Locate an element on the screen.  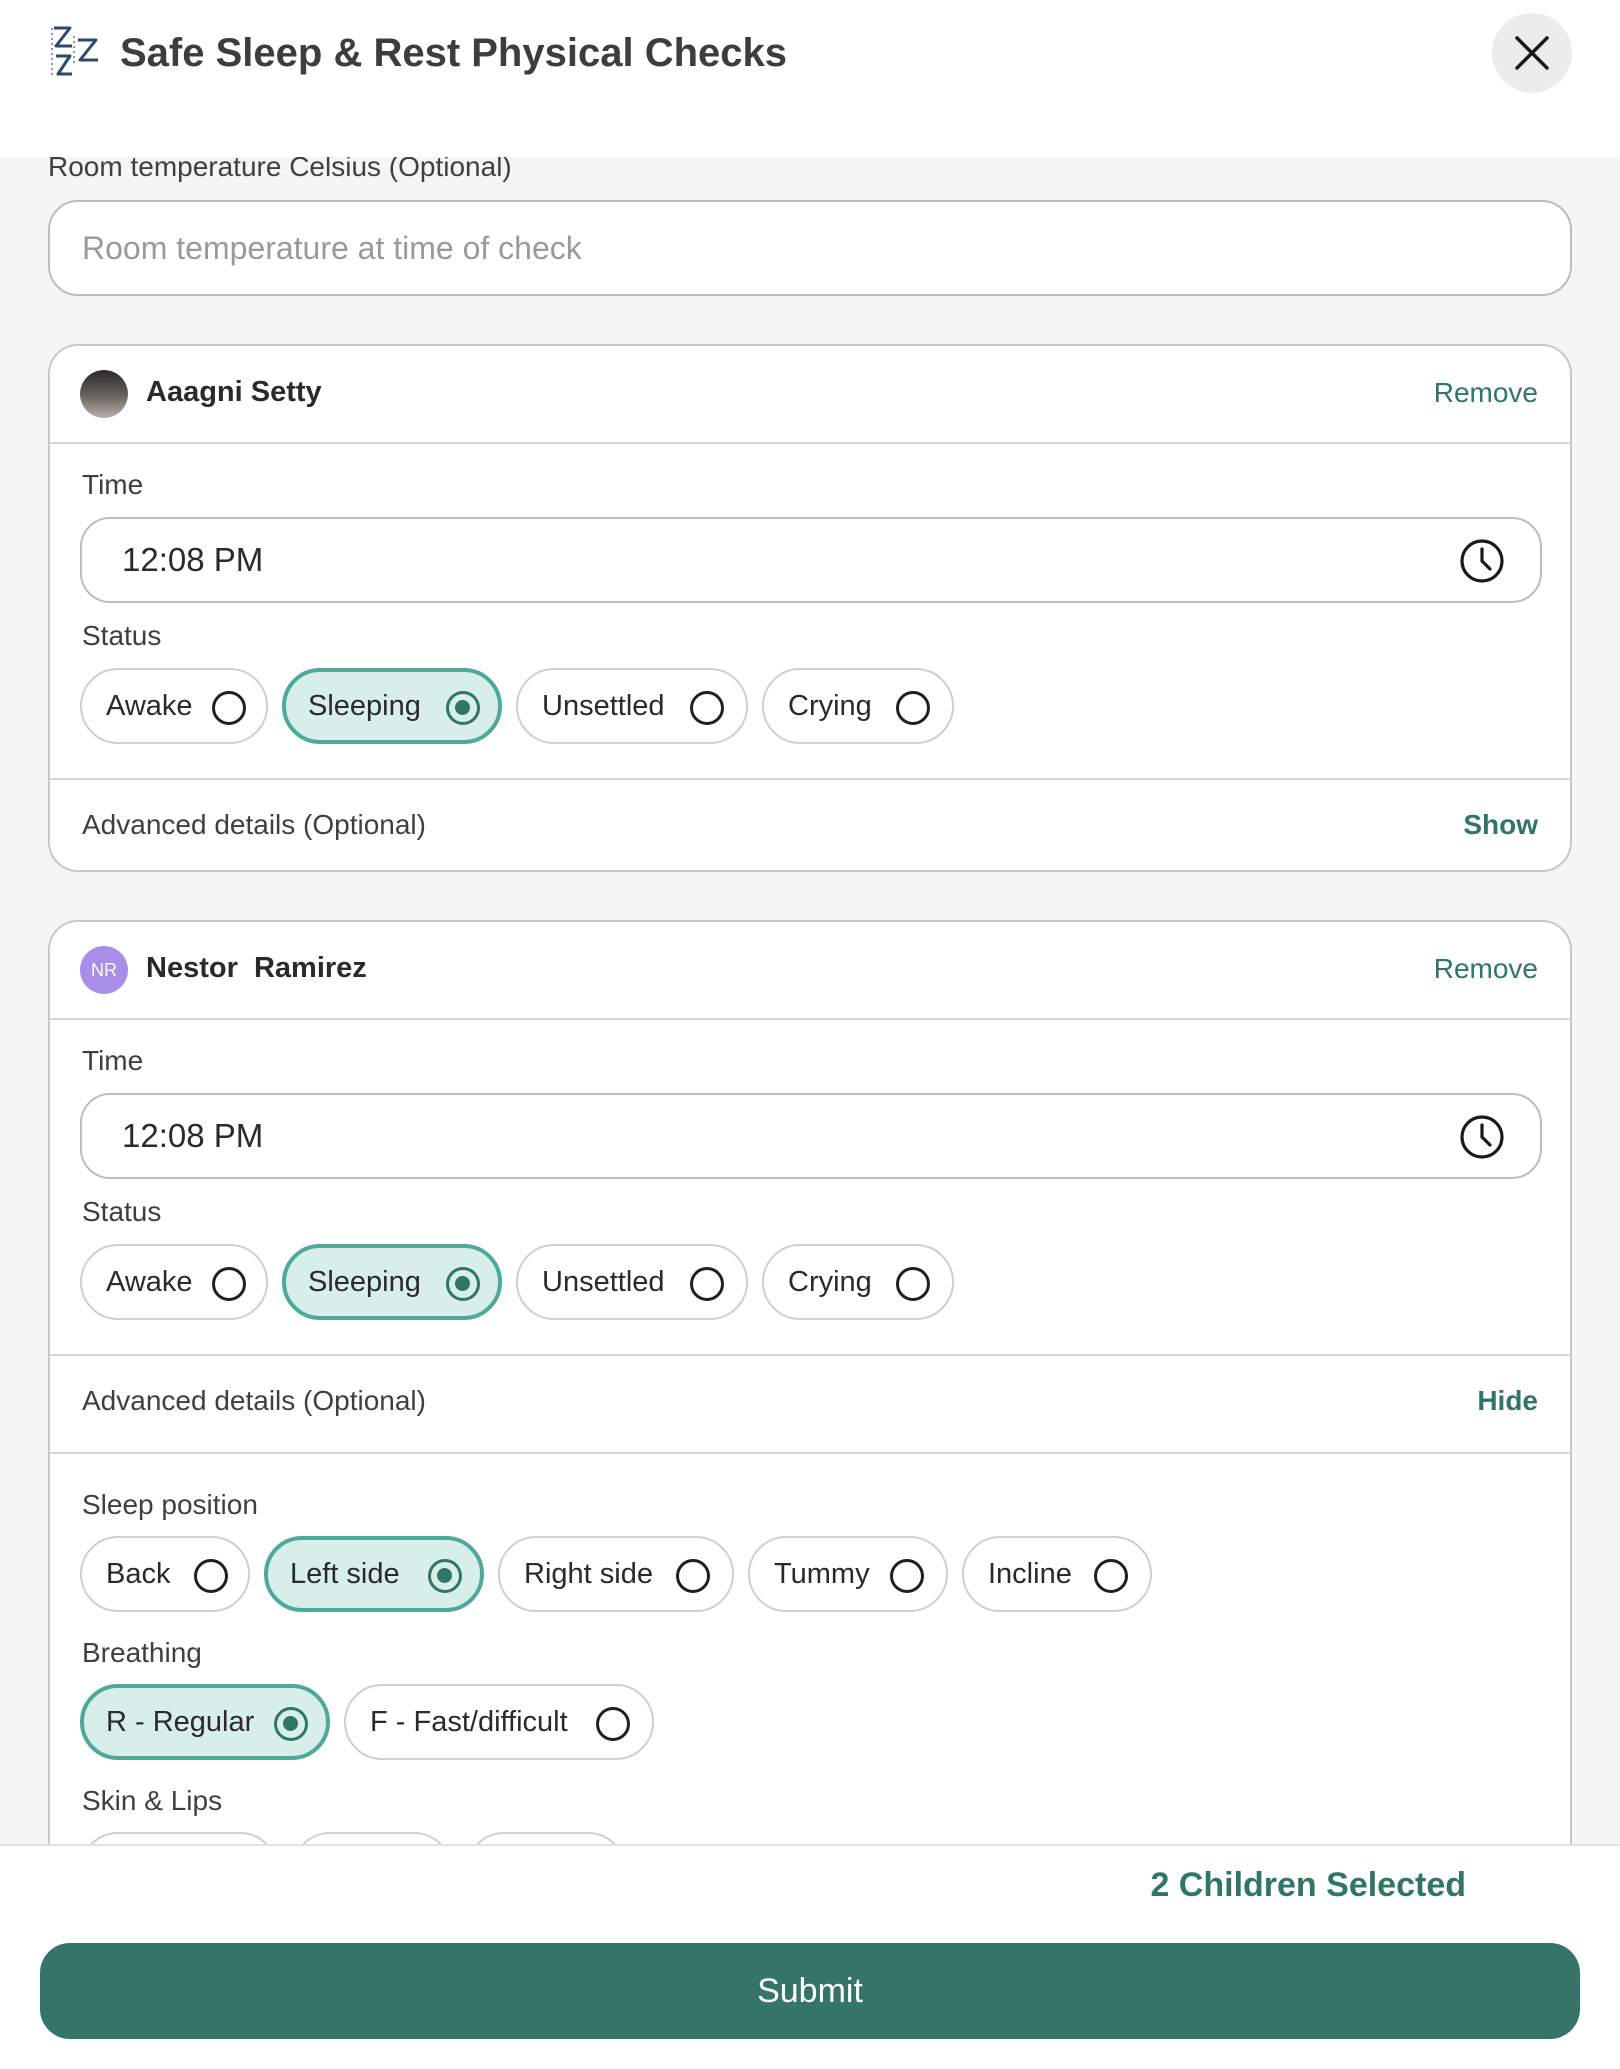
child-name: Nestor Ramirez is located at coordinates (256, 968).